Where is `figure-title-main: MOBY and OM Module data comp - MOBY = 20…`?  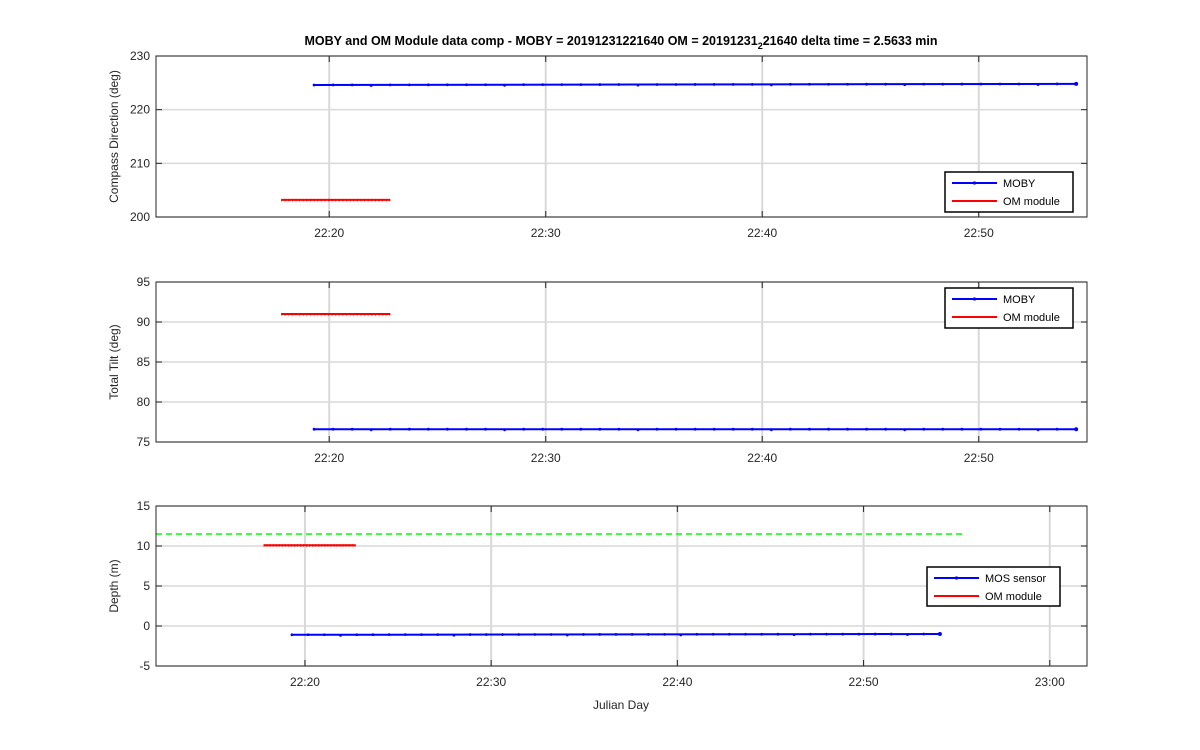
figure-title-main: MOBY and OM Module data comp - MOBY = 20… is located at coordinates (531, 41).